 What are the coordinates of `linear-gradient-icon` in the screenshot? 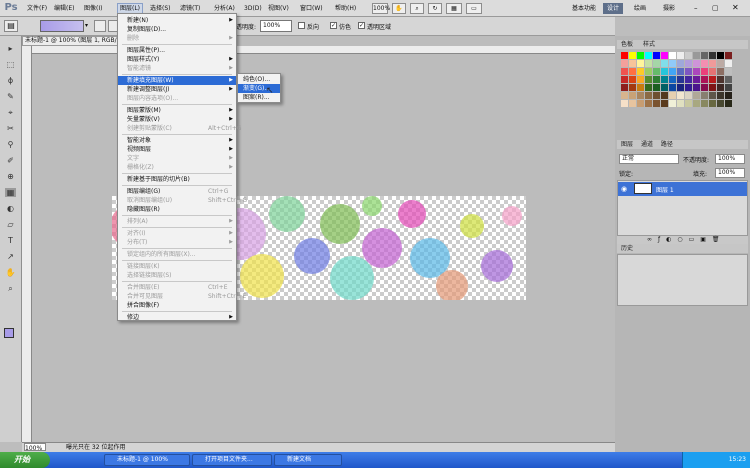 It's located at (100, 26).